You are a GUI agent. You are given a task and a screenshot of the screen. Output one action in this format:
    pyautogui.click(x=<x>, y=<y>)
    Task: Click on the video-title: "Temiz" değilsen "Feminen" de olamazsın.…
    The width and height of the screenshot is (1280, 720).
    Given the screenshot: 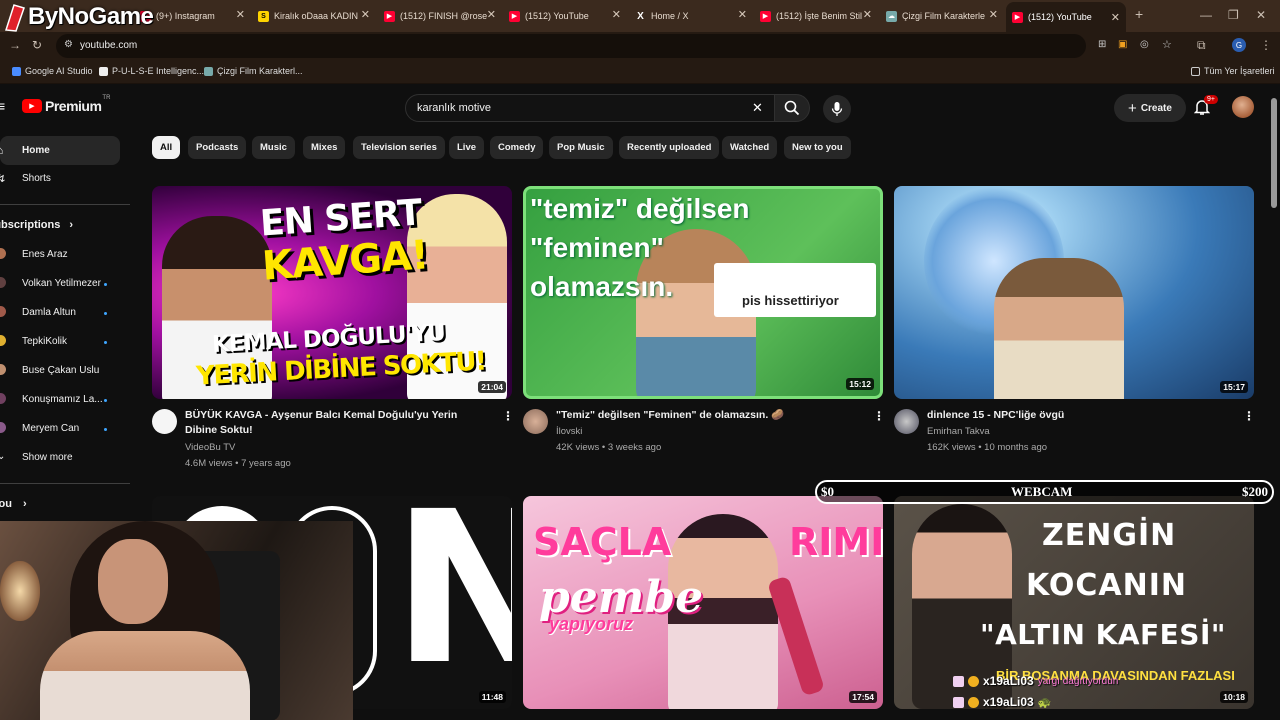 What is the action you would take?
    pyautogui.click(x=706, y=415)
    